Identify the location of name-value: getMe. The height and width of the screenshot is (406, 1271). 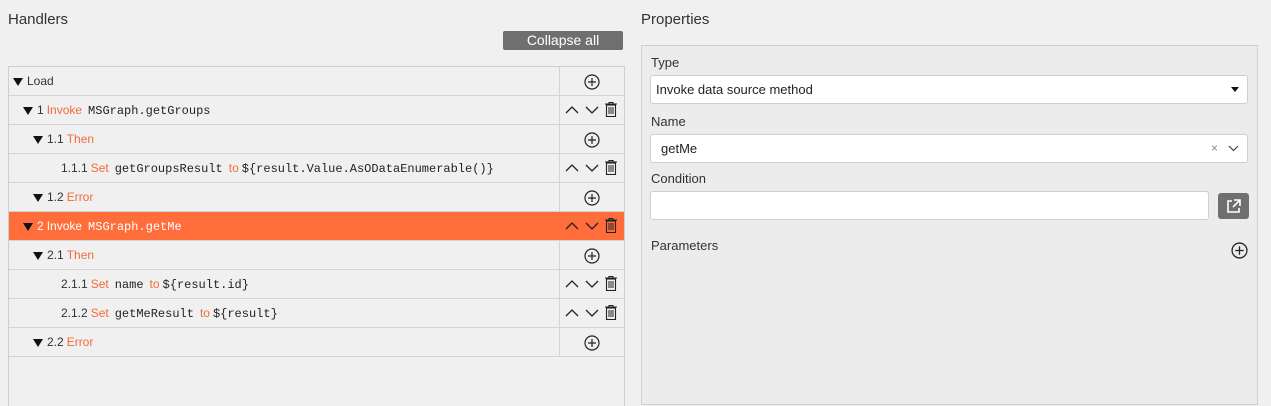
(679, 148).